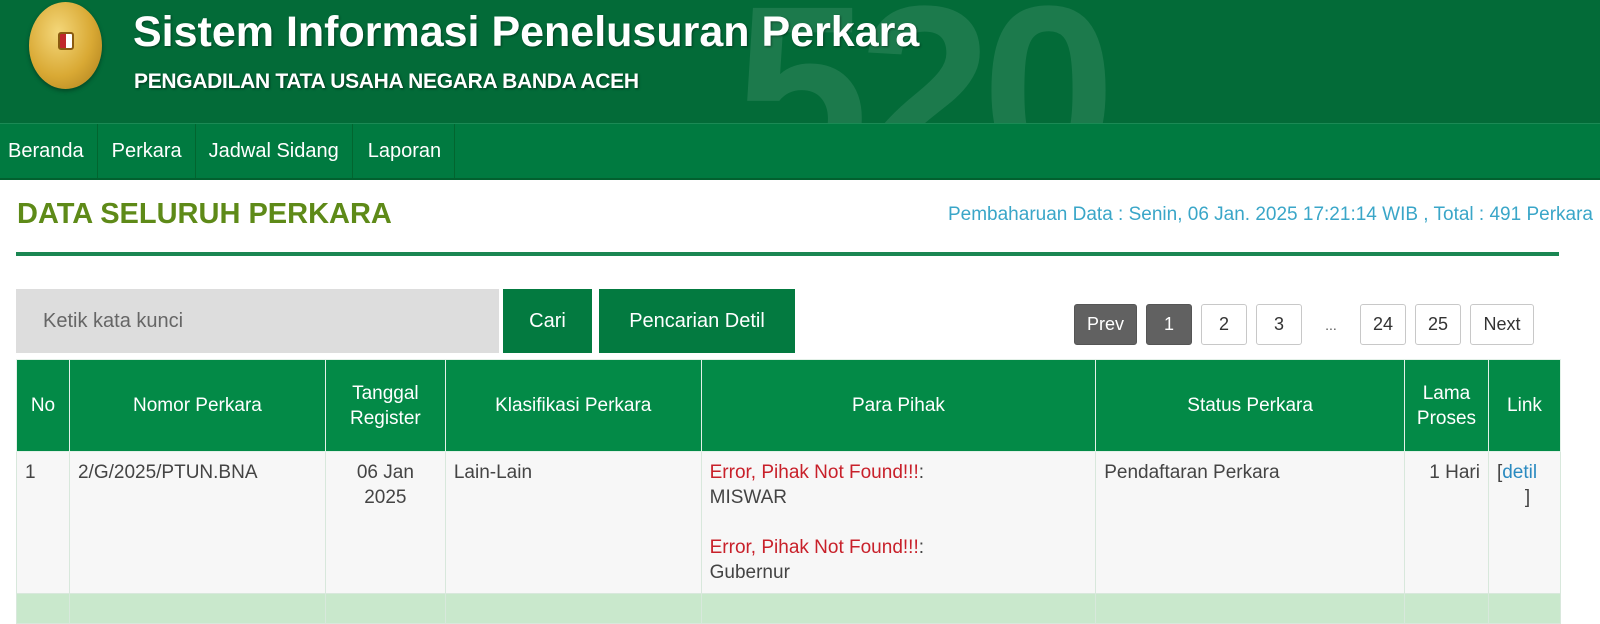  What do you see at coordinates (1524, 608) in the screenshot?
I see `cell-link` at bounding box center [1524, 608].